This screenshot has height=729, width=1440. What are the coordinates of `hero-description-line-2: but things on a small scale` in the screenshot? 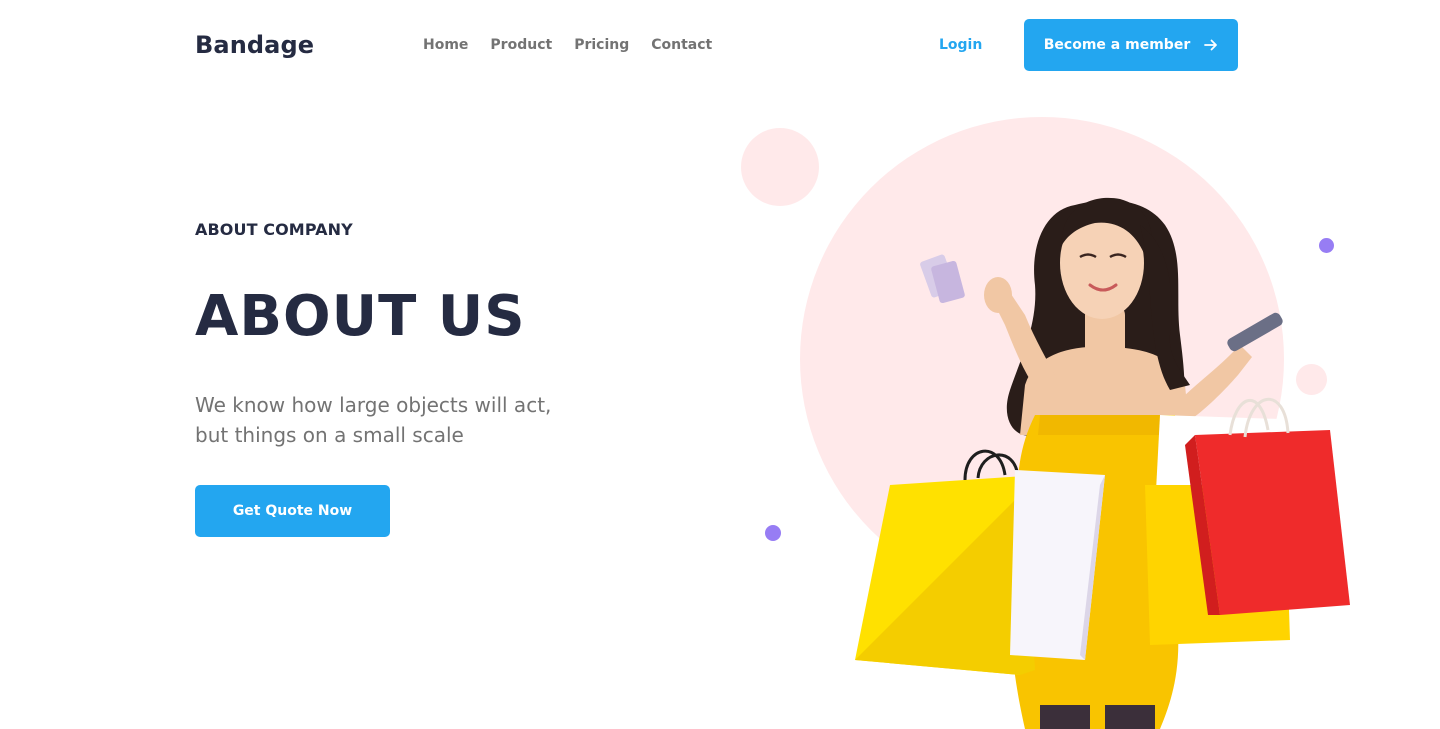 It's located at (329, 435).